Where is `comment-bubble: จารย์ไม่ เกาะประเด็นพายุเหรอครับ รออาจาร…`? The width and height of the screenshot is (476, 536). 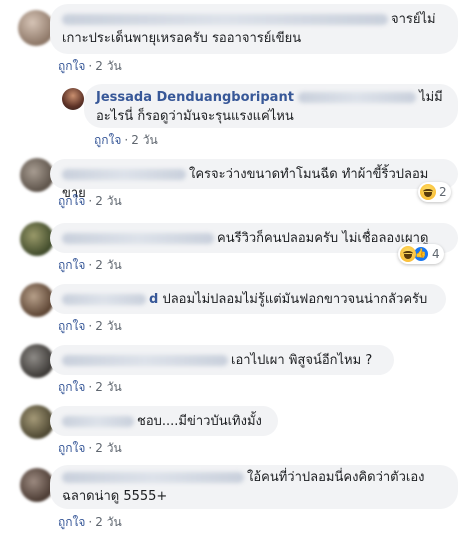 comment-bubble: จารย์ไม่ เกาะประเด็นพายุเหรอครับ รออาจาร… is located at coordinates (254, 29).